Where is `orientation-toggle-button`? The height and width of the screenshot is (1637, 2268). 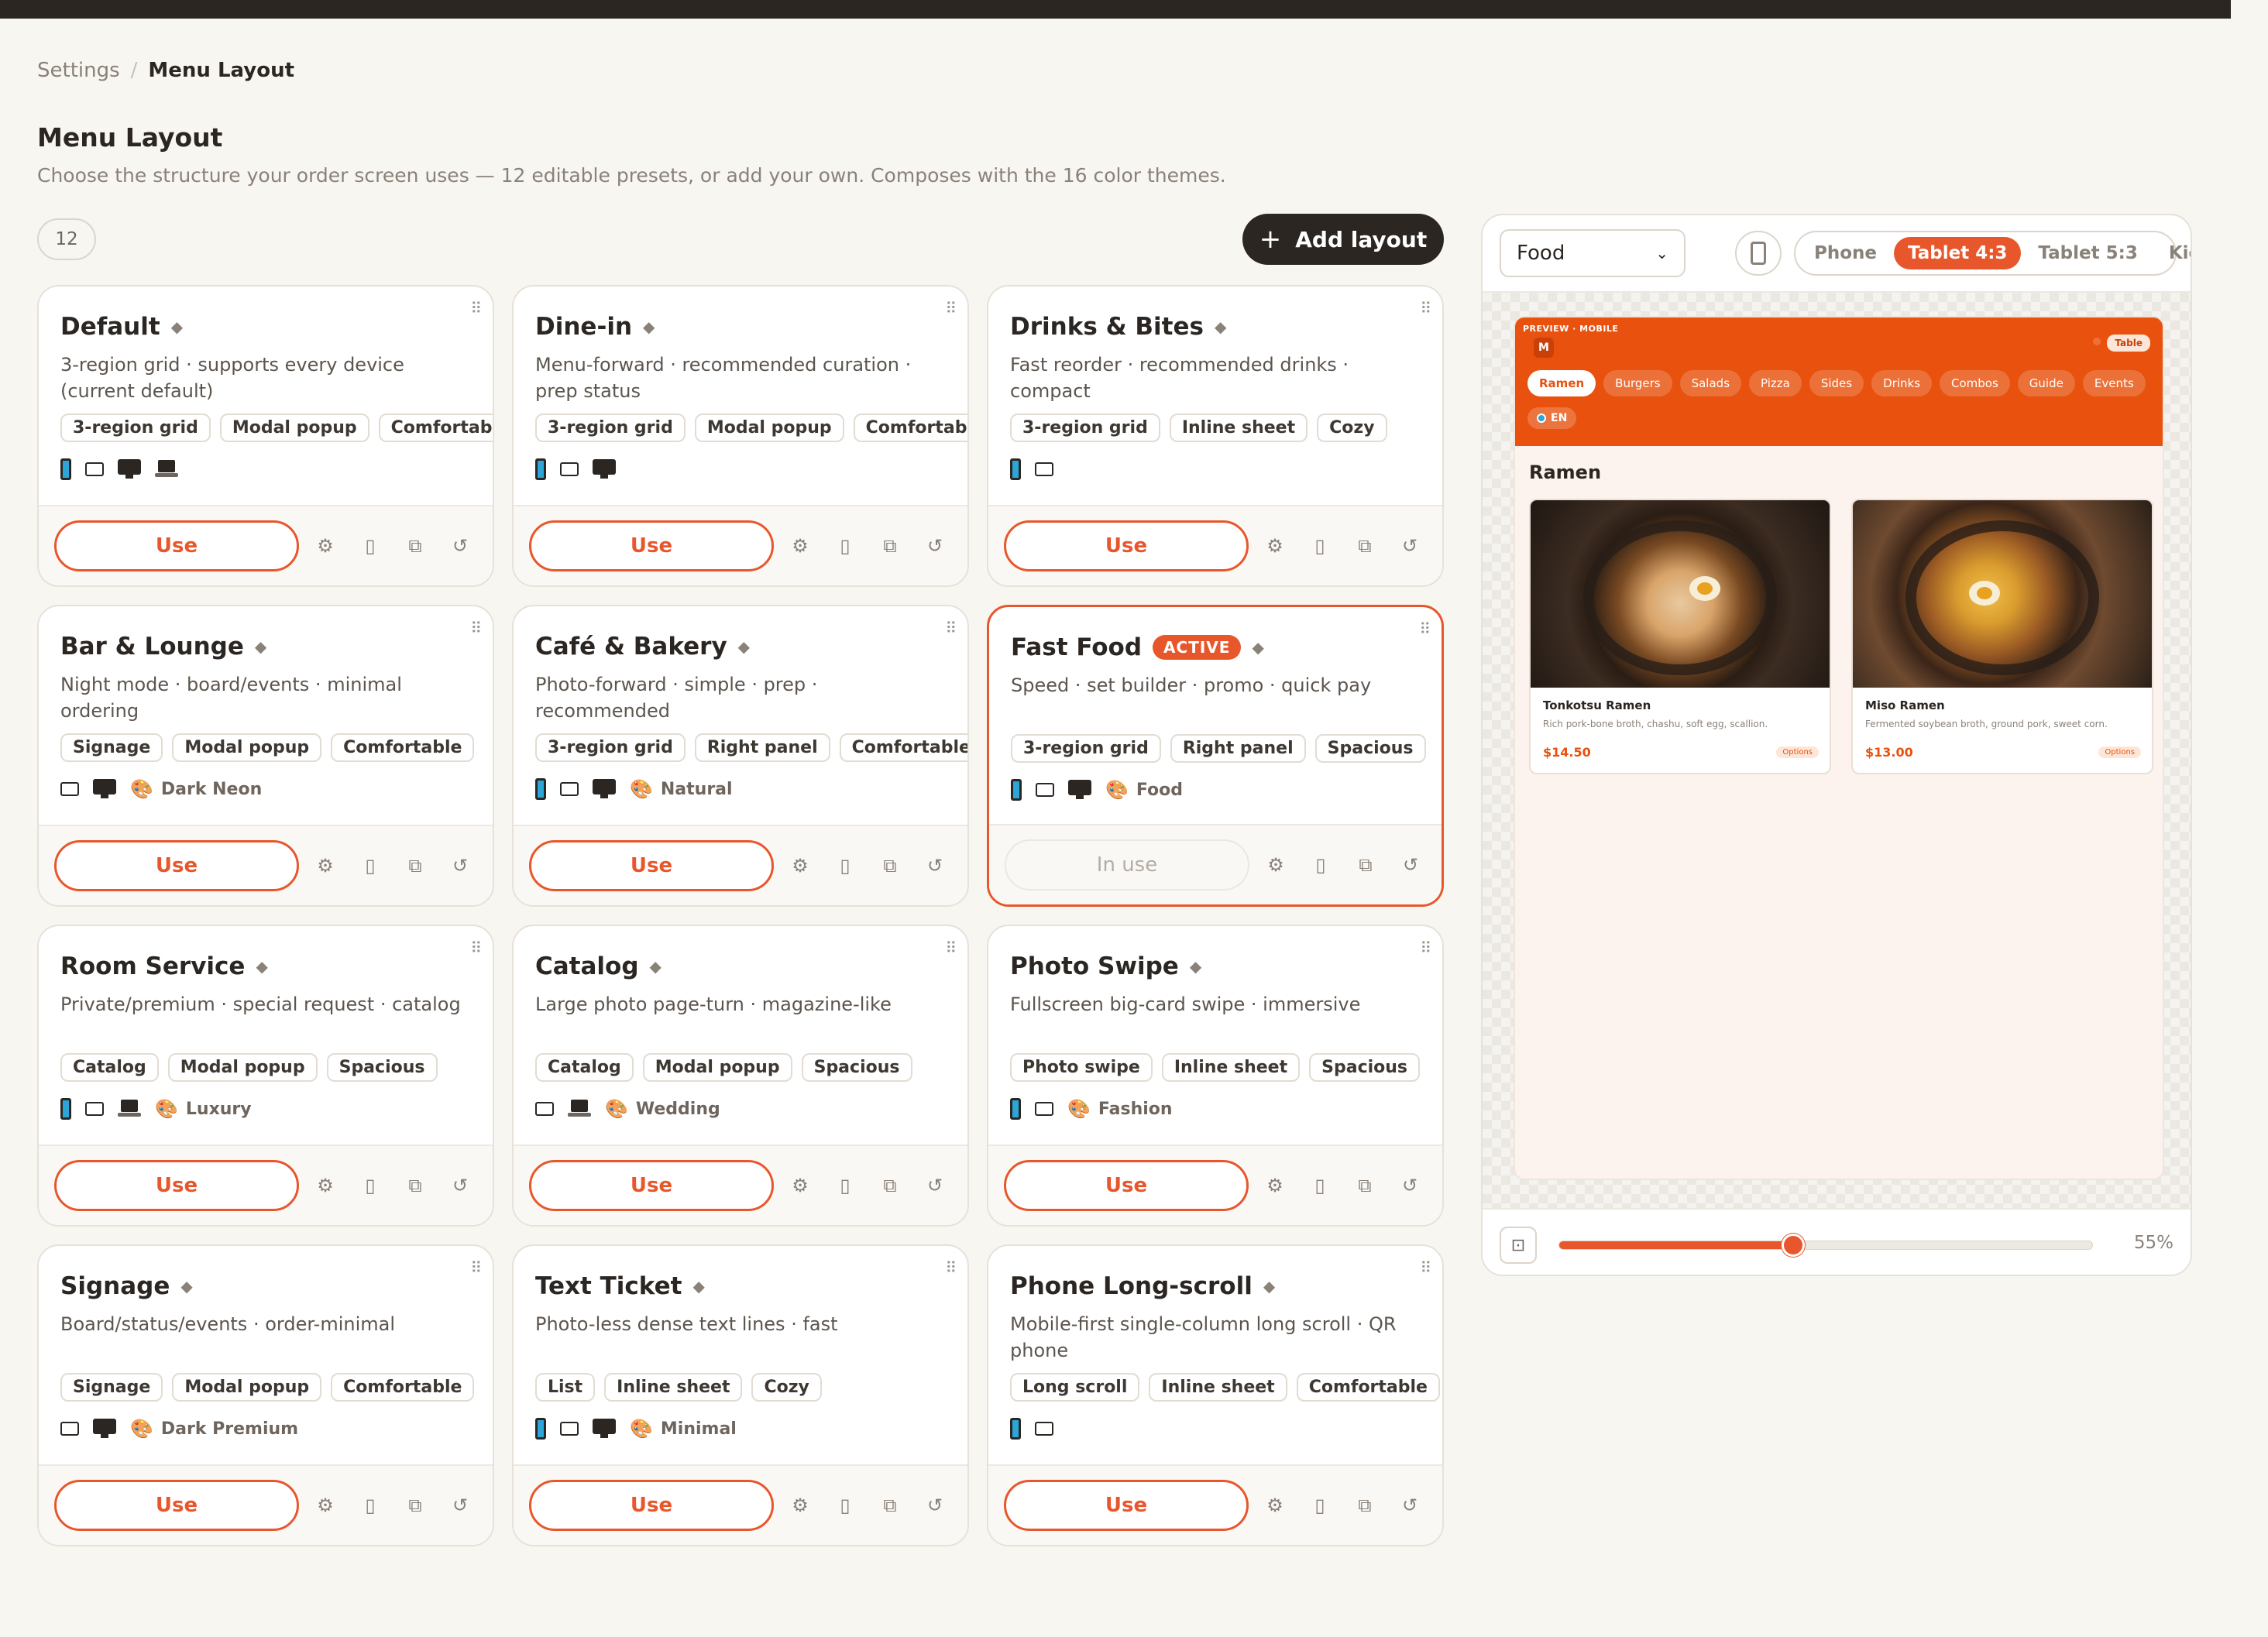 orientation-toggle-button is located at coordinates (1758, 253).